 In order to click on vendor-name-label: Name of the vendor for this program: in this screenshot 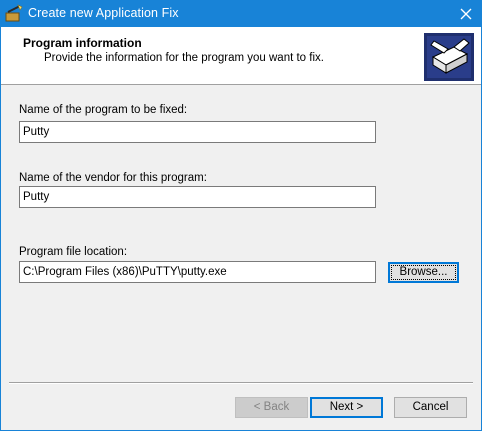, I will do `click(113, 178)`.